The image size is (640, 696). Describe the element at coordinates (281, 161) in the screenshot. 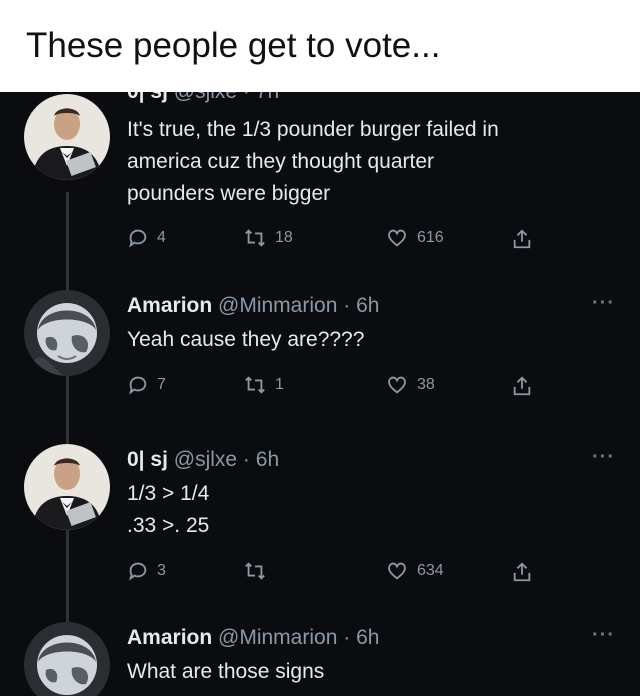

I see `tweet-text-line: america cuz they thought quarter` at that location.